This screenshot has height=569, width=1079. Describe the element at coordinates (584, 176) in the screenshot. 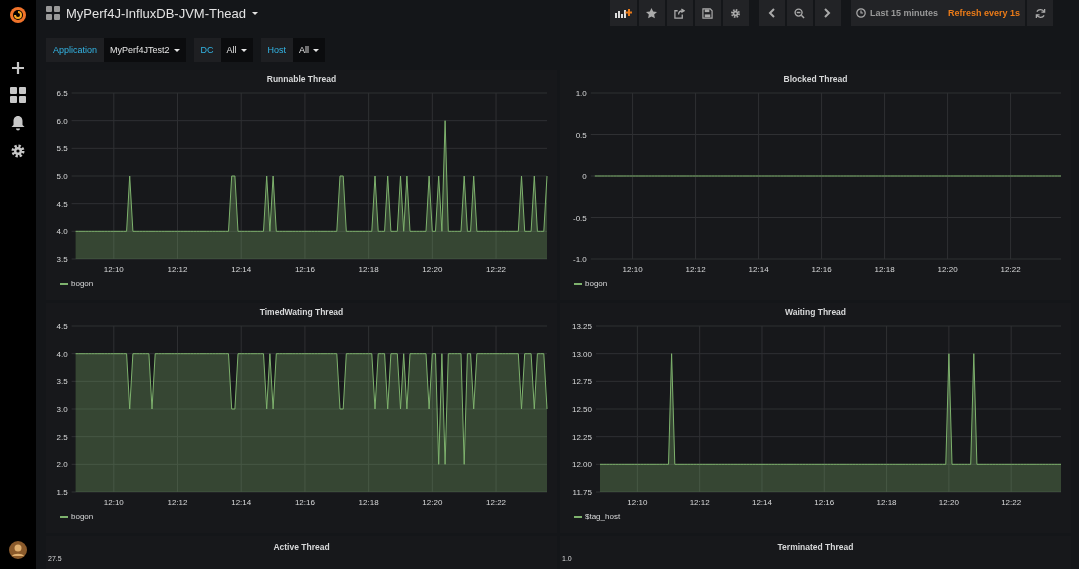

I see `axis-tick-label: 0` at that location.